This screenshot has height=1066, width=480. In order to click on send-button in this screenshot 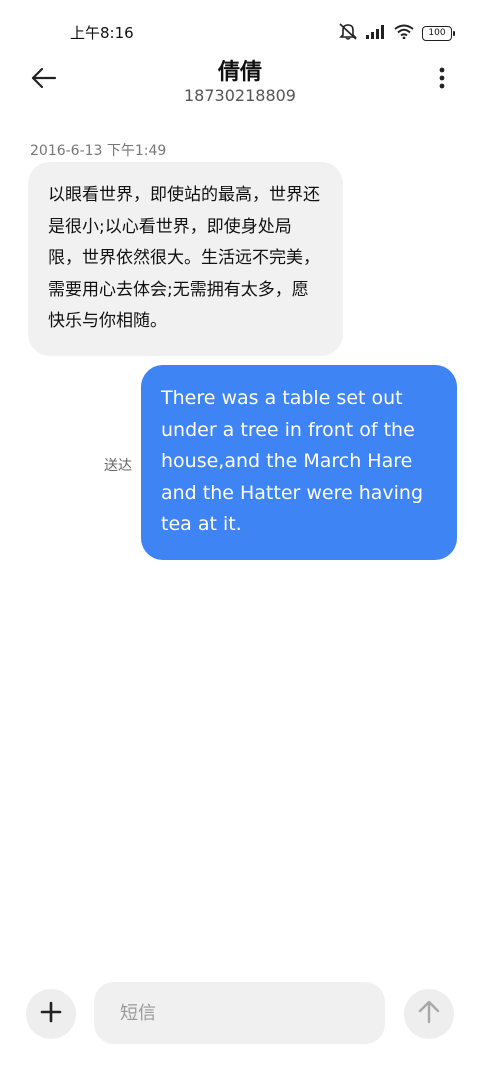, I will do `click(429, 1014)`.